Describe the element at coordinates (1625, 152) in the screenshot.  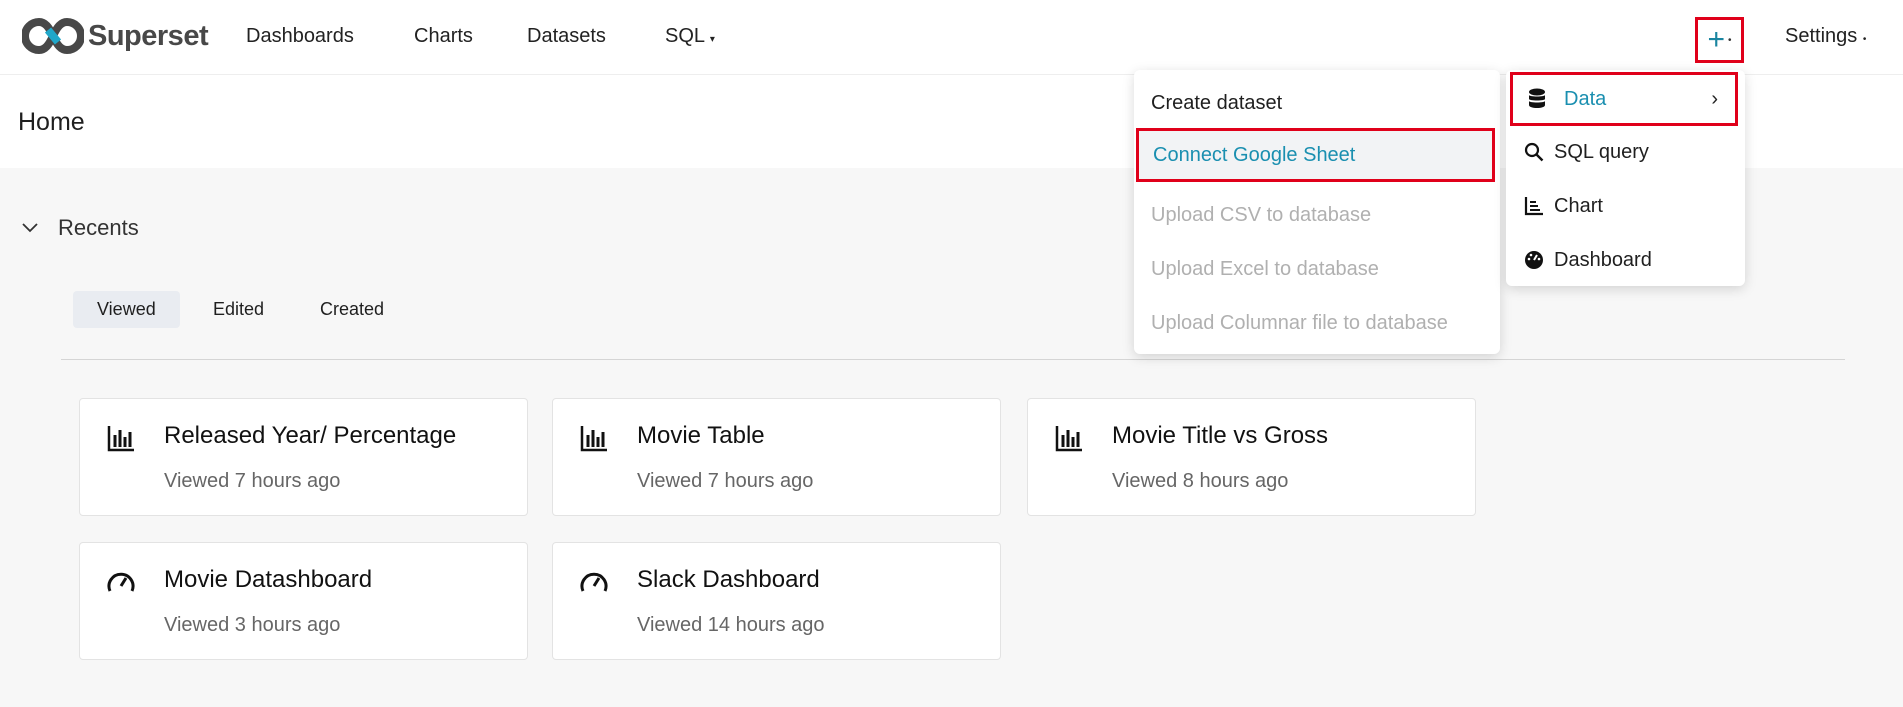
I see `menu-item-sql-query: SQL query` at that location.